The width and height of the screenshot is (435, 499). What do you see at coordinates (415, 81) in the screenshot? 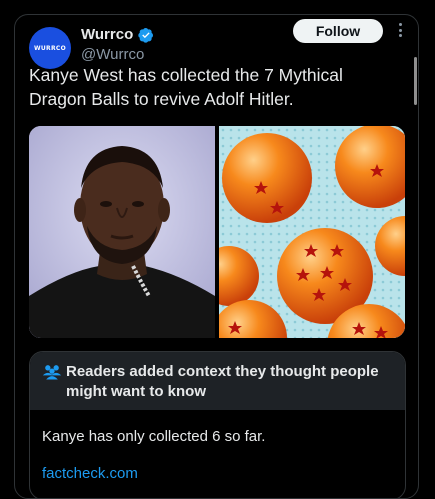
I see `scrollbar` at bounding box center [415, 81].